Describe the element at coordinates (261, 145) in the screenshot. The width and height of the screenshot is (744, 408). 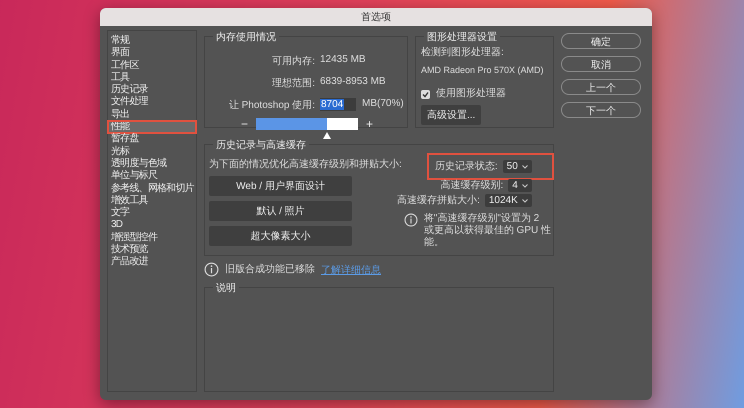
I see `panel-title: 历史记录与高速缓存` at that location.